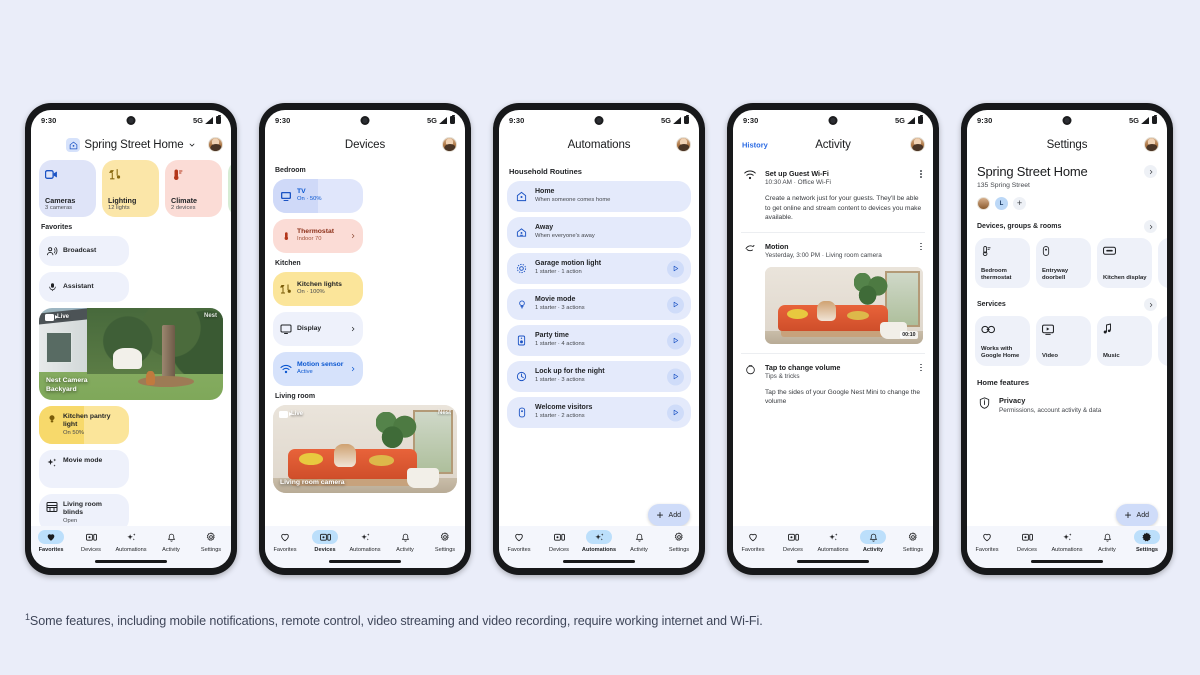  I want to click on chevron-down-icon, so click(192, 145).